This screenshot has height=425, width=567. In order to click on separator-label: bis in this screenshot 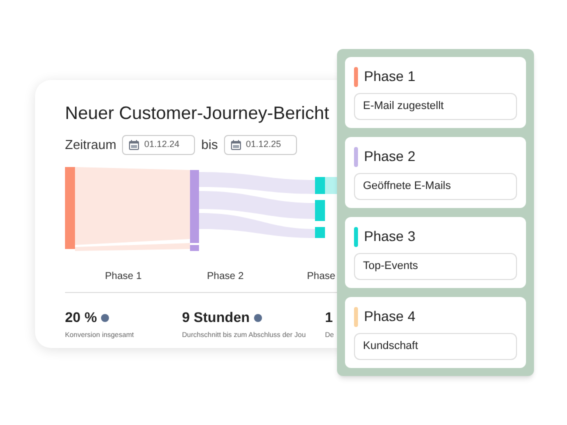, I will do `click(209, 145)`.